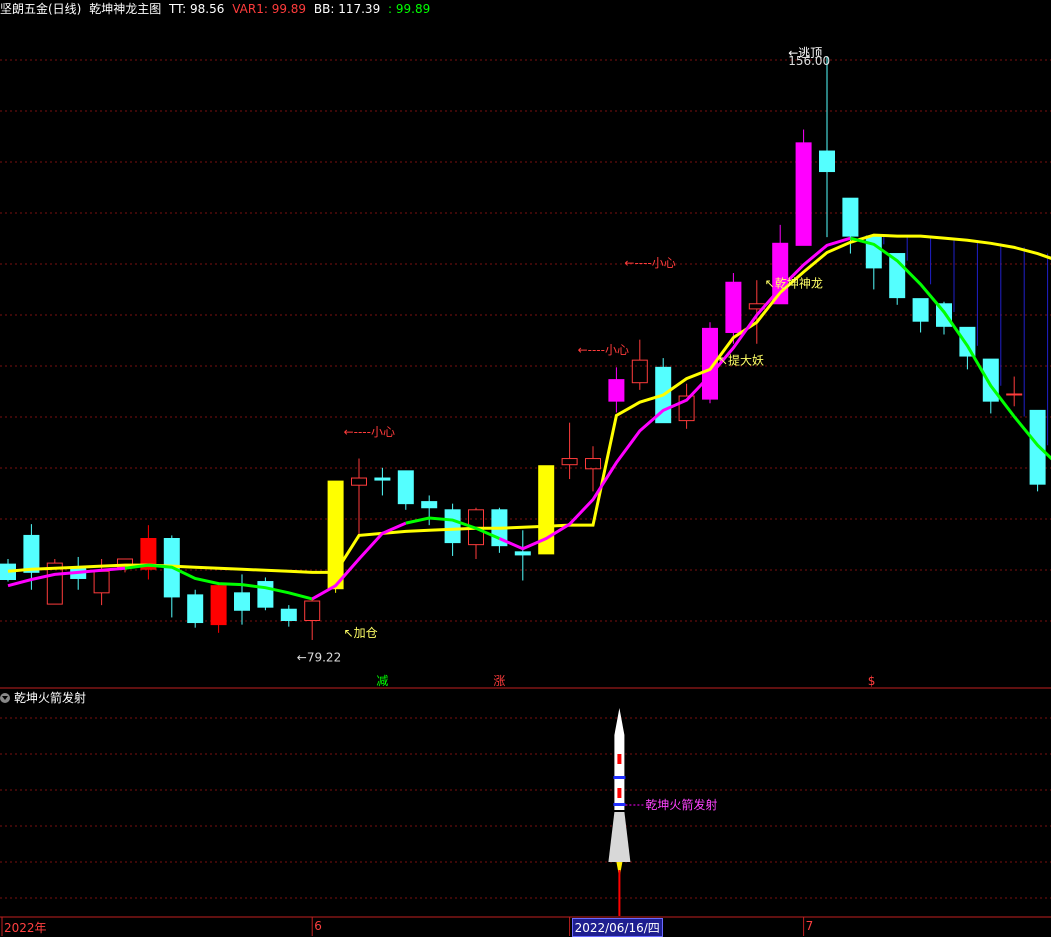  What do you see at coordinates (50, 698) in the screenshot?
I see `sub-panel-title: 乾坤火箭发射` at bounding box center [50, 698].